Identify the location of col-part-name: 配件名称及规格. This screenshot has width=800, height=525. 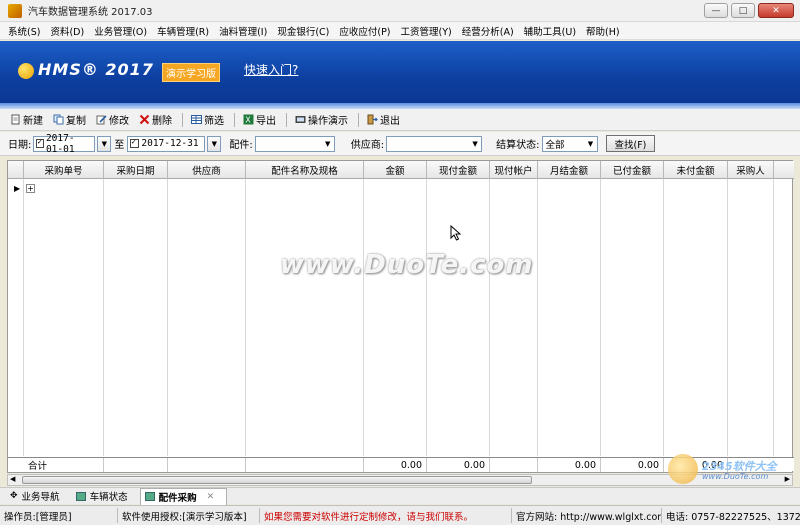
(305, 170).